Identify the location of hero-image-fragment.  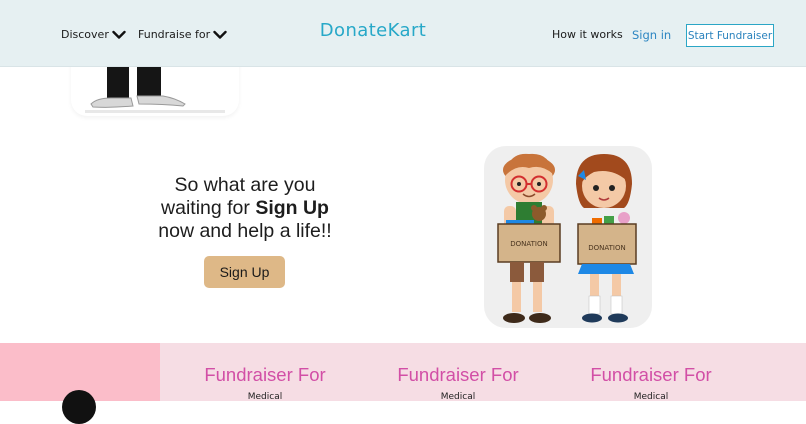
(155, 88).